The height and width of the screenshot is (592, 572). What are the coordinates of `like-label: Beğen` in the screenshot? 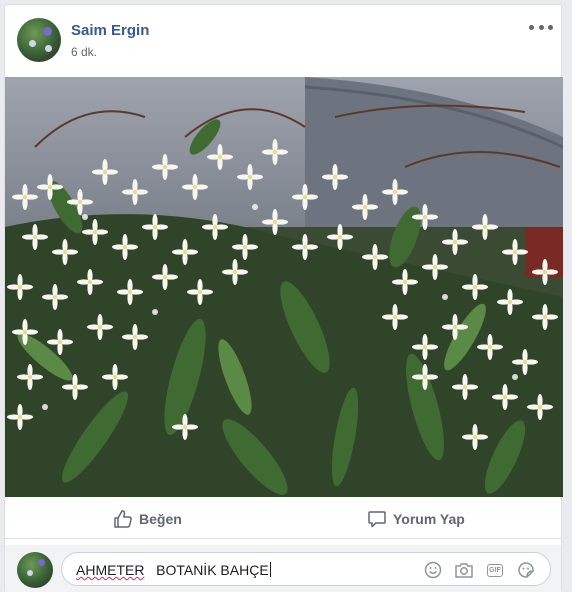 It's located at (160, 519).